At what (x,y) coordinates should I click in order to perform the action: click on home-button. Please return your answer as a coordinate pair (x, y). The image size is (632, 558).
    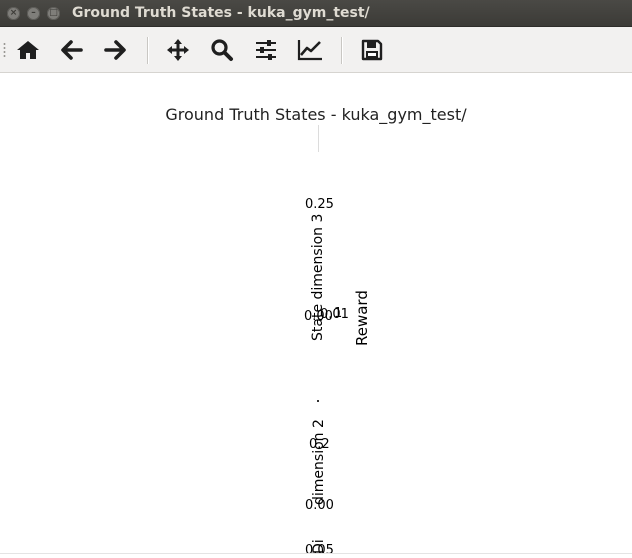
    Looking at the image, I should click on (28, 50).